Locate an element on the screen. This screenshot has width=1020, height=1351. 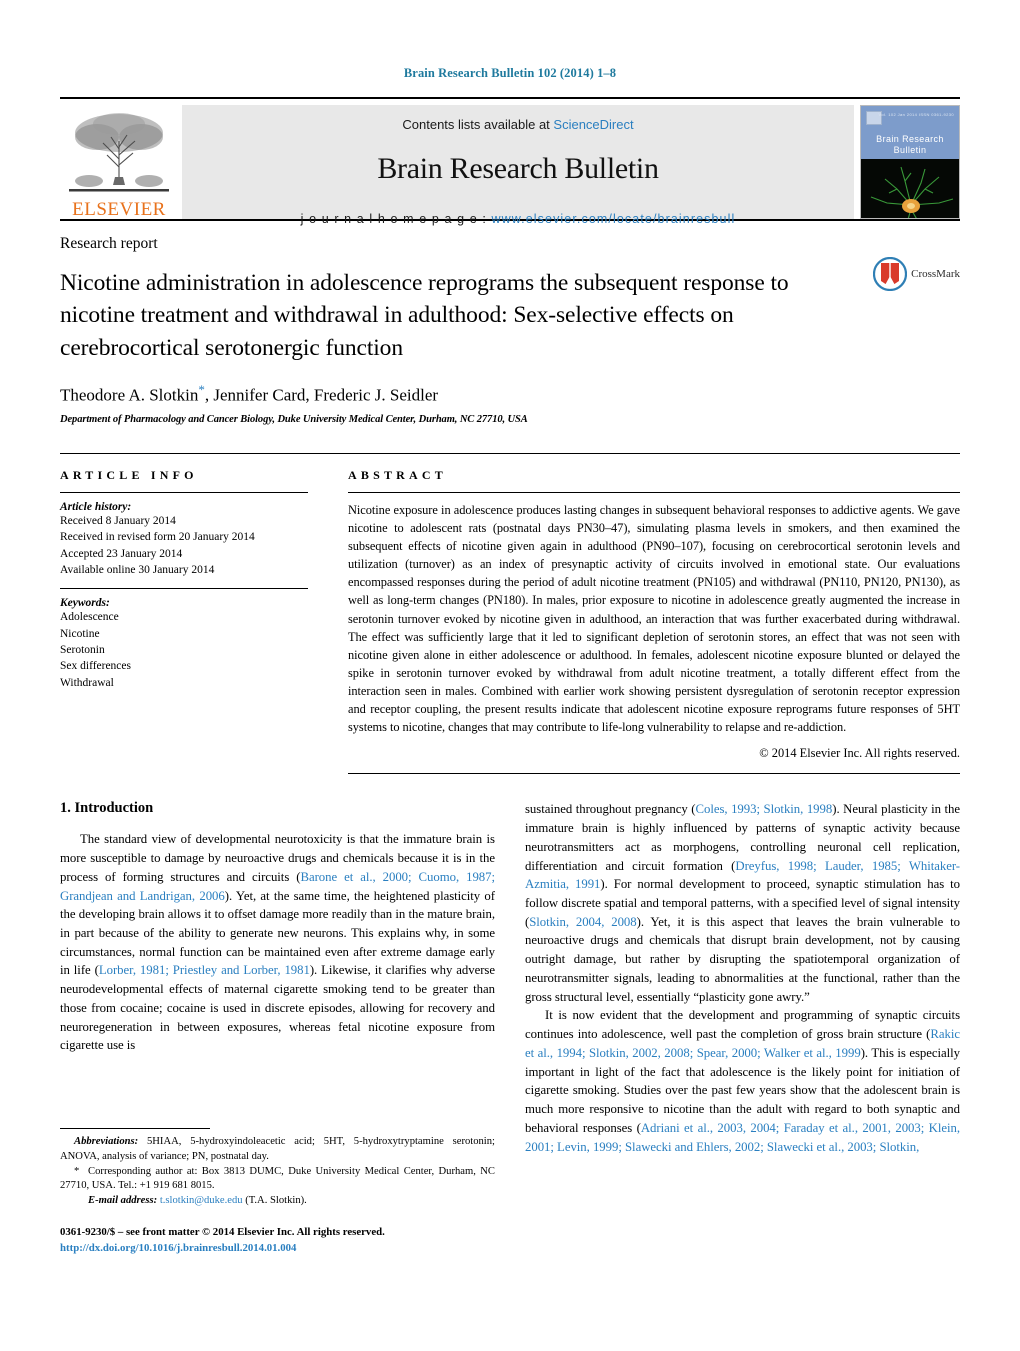
running-head: Brain Research Bulletin 102 (2014) 1–8 is located at coordinates (510, 73).